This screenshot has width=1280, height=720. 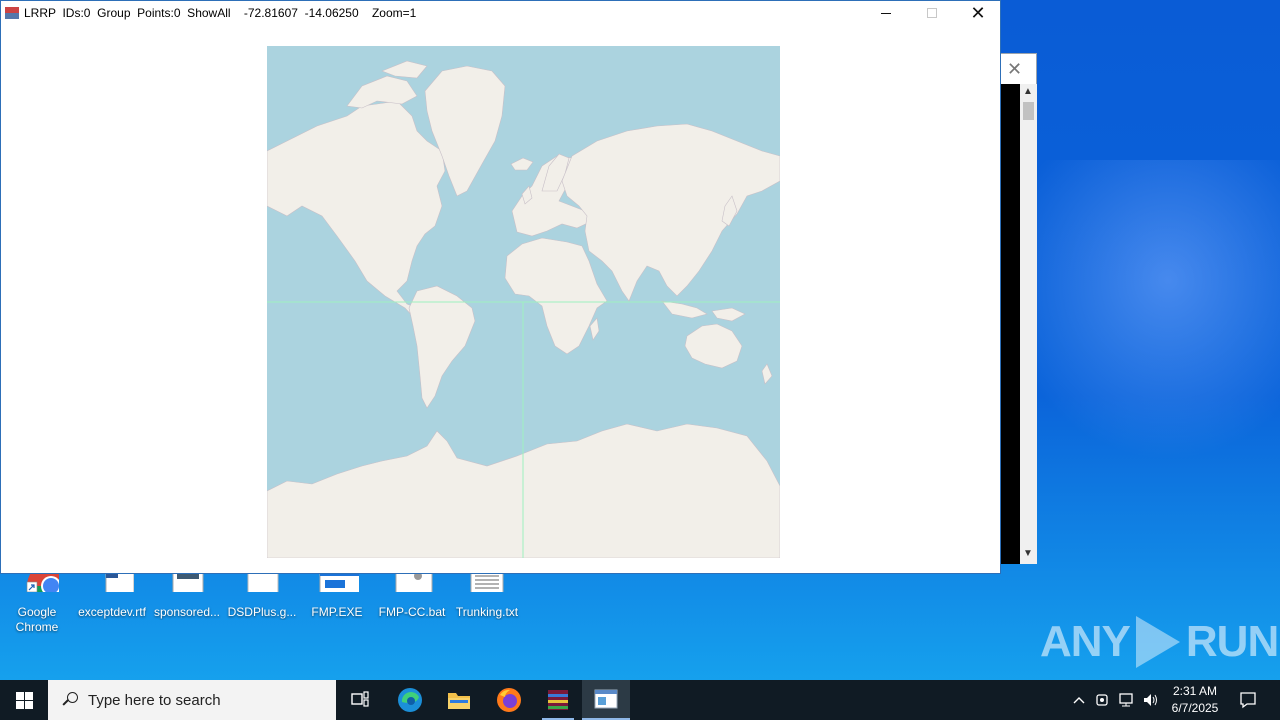 I want to click on task-view-icon, so click(x=360, y=699).